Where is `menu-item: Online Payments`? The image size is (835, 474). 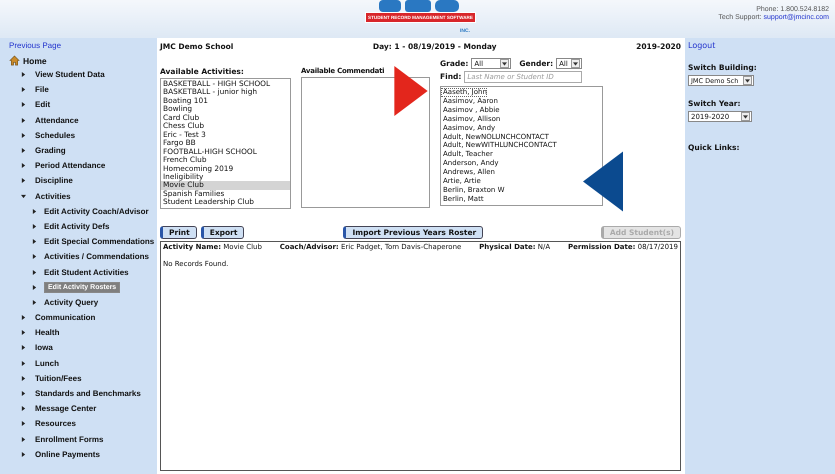 menu-item: Online Payments is located at coordinates (67, 454).